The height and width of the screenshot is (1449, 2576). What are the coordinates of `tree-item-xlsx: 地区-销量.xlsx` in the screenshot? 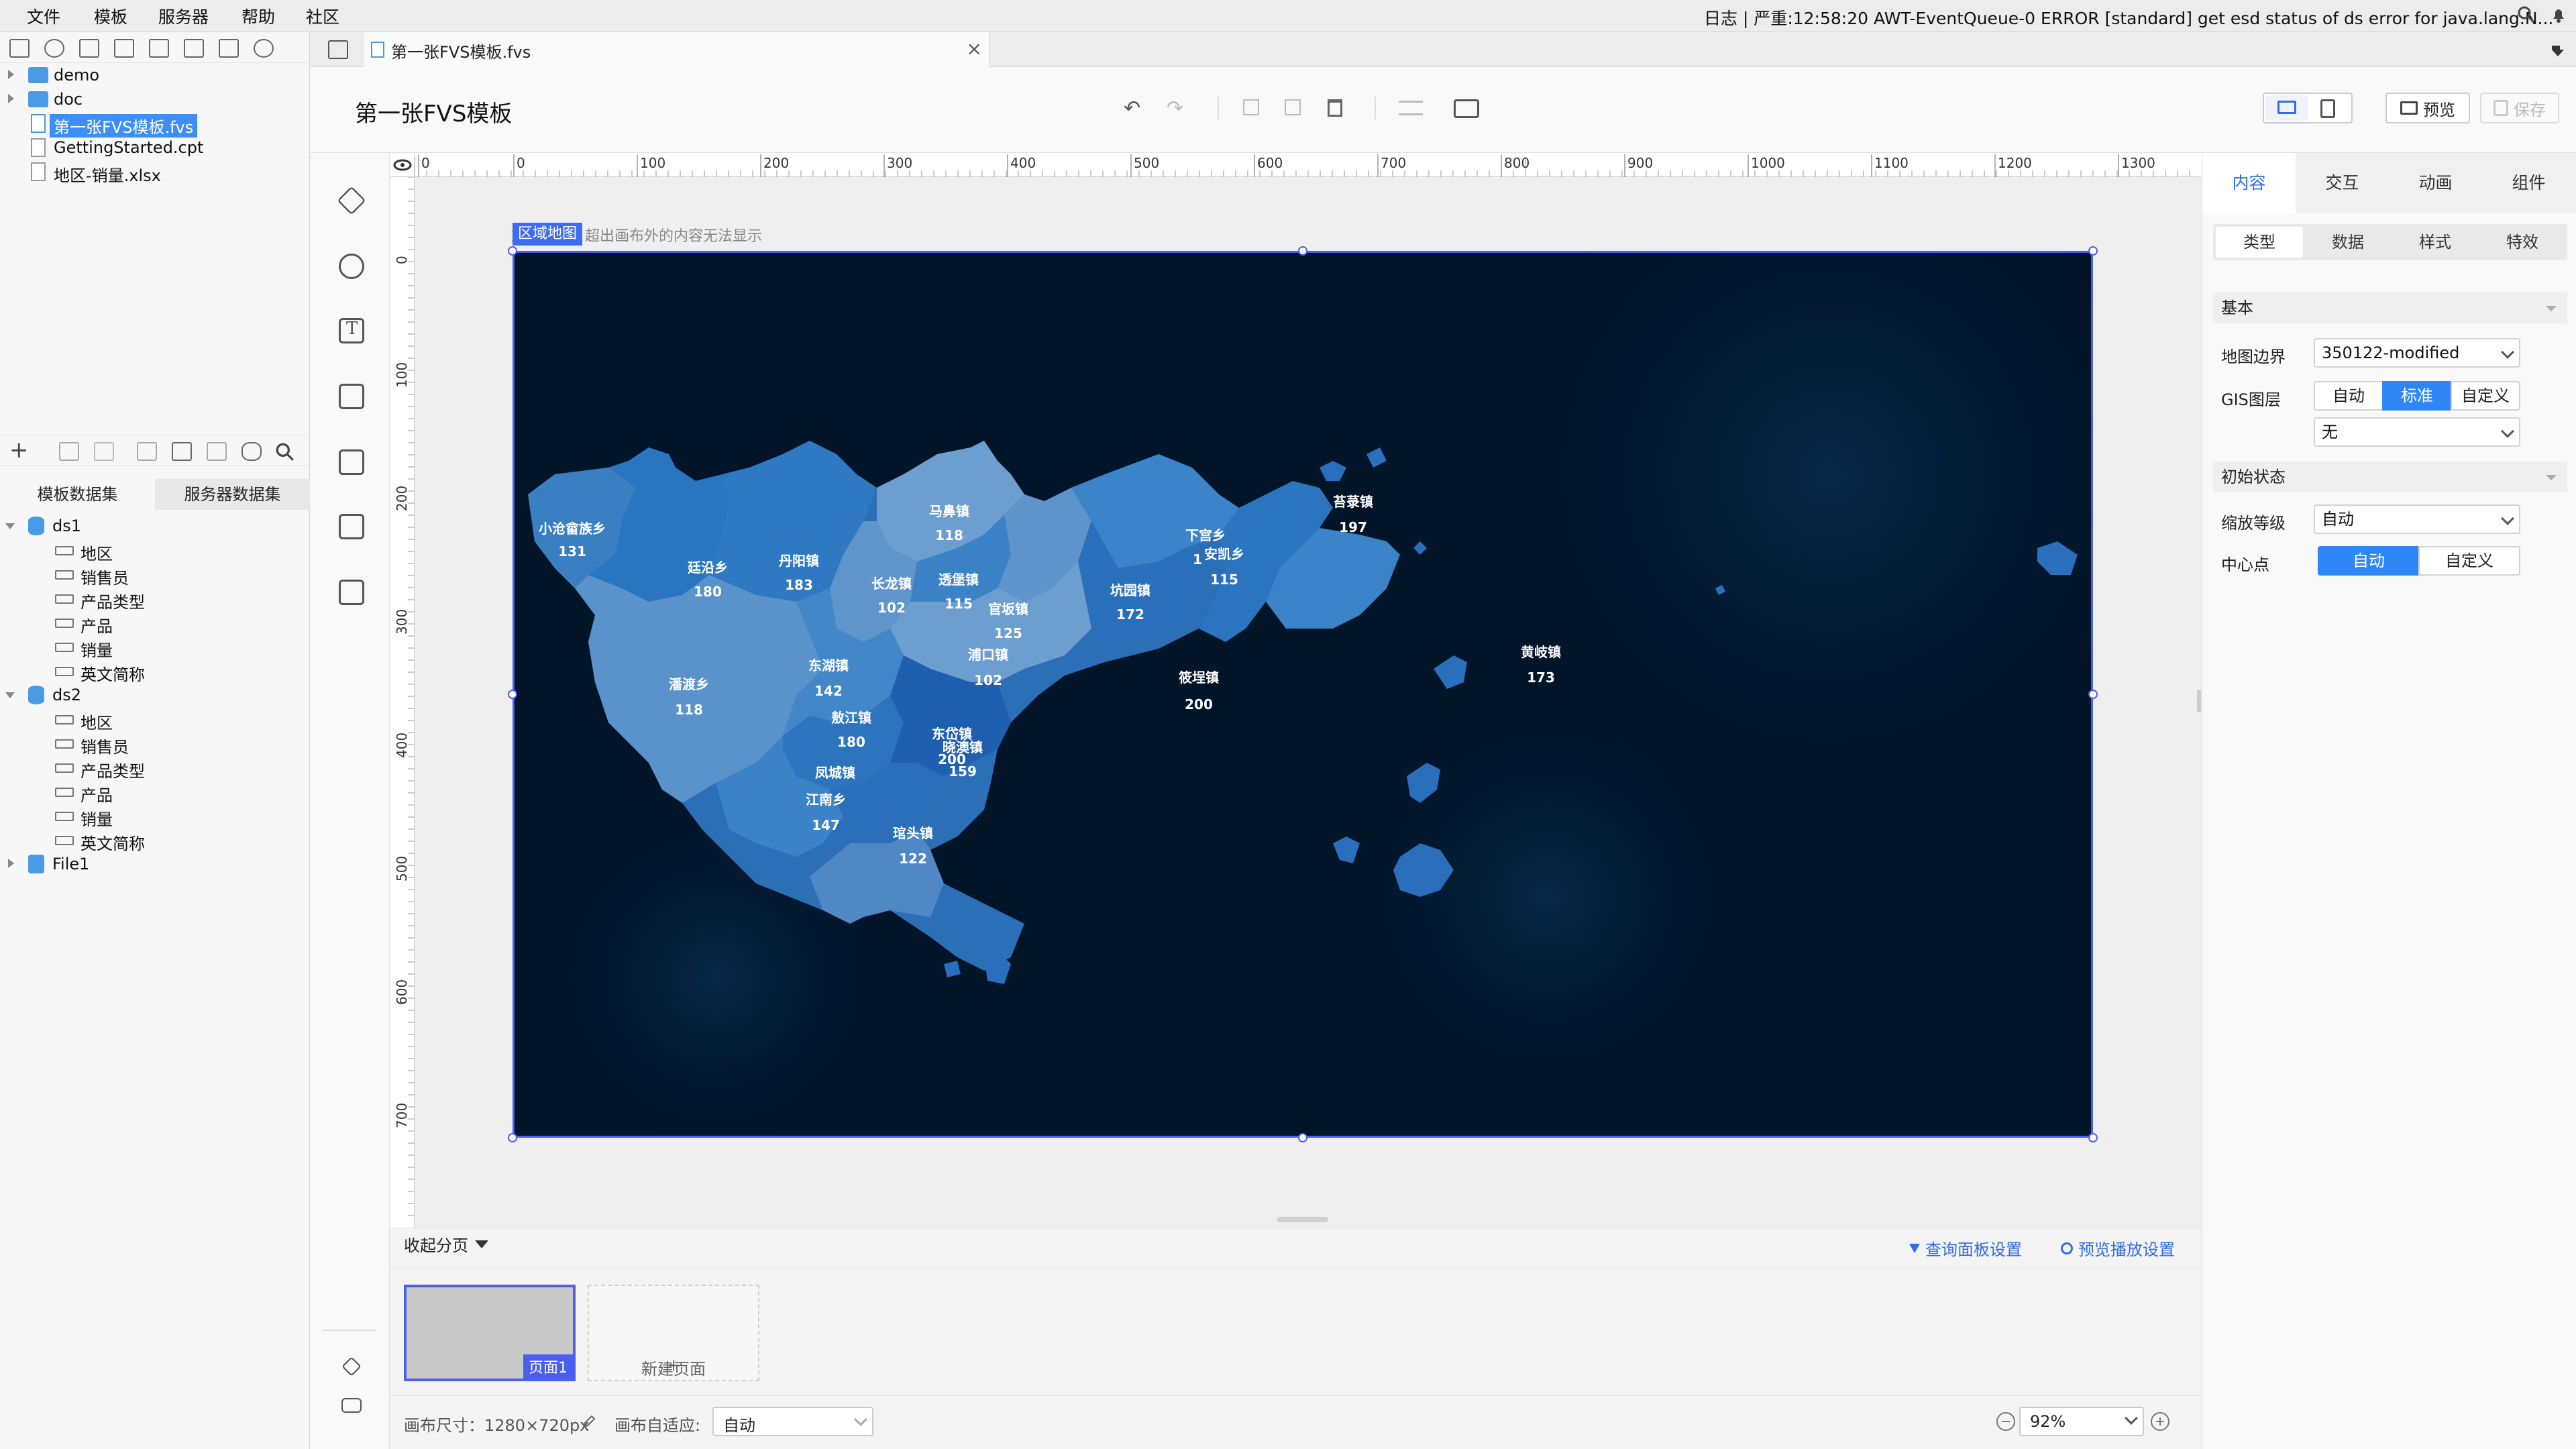 It's located at (154, 172).